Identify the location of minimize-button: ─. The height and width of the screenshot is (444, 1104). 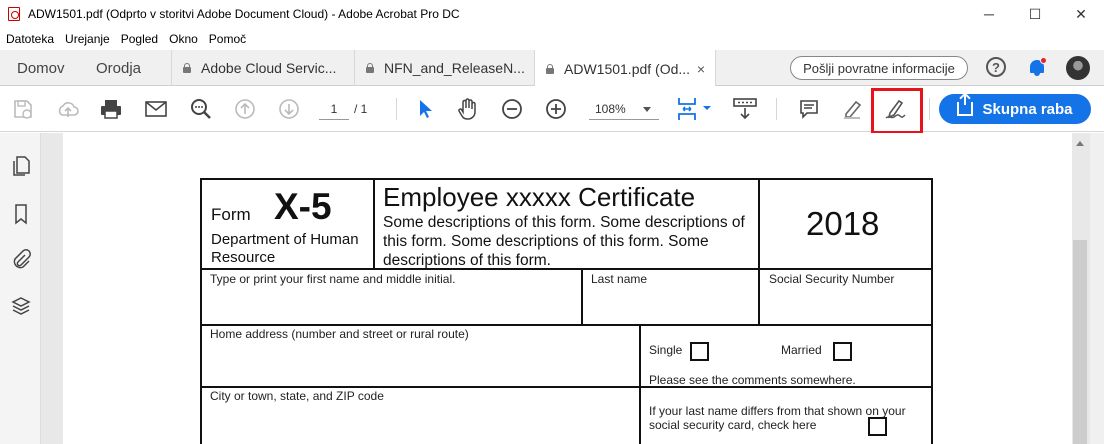
(989, 14).